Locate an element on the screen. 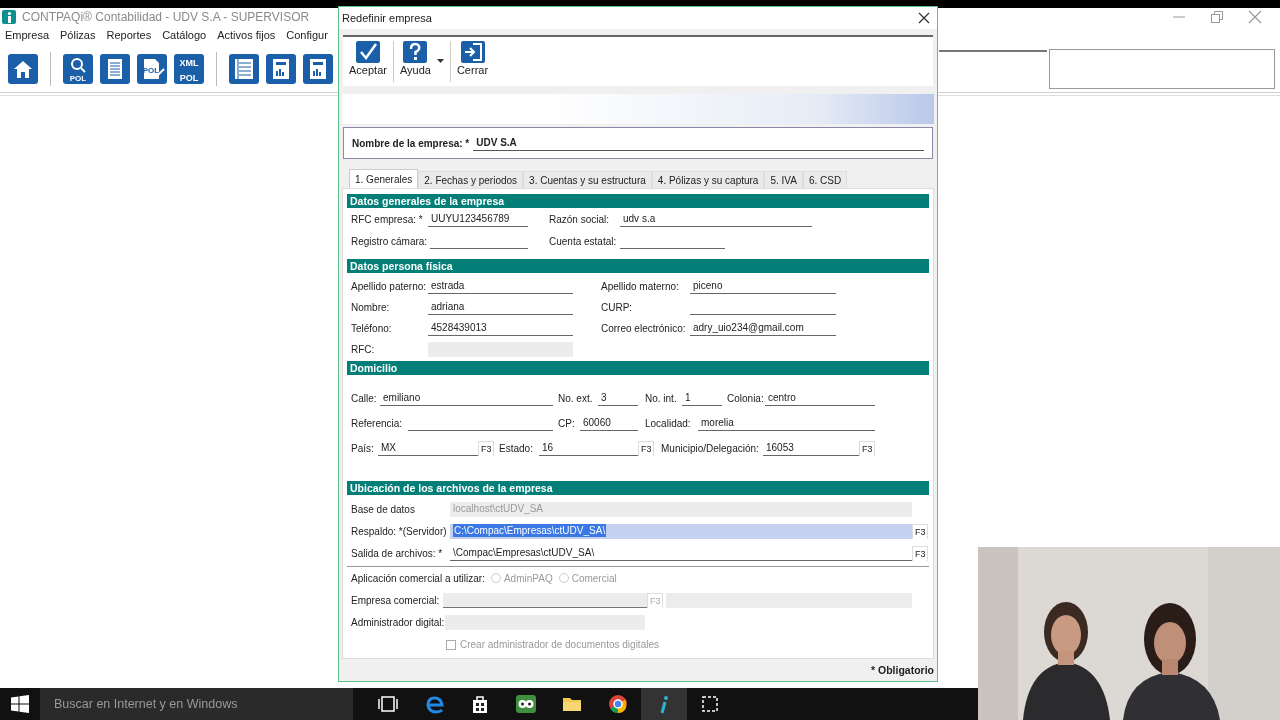 Image resolution: width=1280 pixels, height=720 pixels. toolbar-button: Cerrar is located at coordinates (472, 60).